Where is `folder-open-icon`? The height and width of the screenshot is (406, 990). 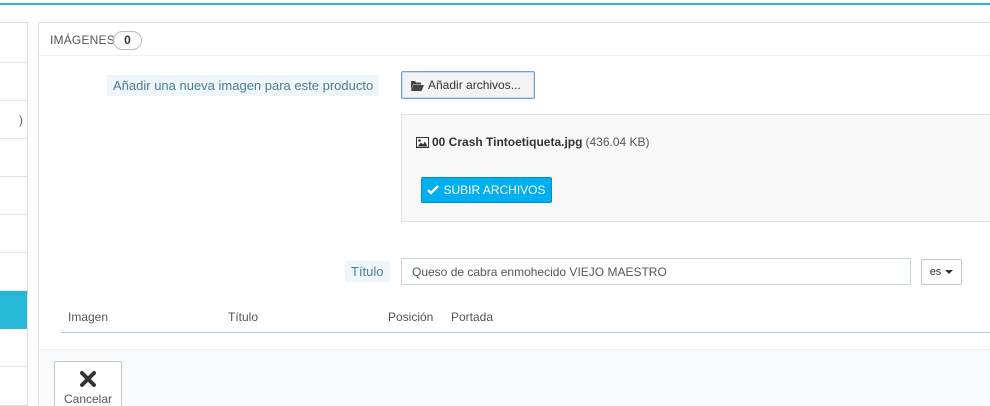 folder-open-icon is located at coordinates (417, 85).